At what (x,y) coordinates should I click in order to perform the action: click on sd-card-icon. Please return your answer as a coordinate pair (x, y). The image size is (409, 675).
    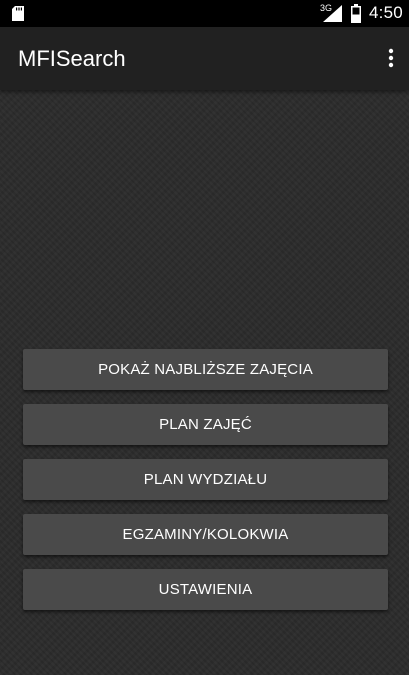
    Looking at the image, I should click on (18, 13).